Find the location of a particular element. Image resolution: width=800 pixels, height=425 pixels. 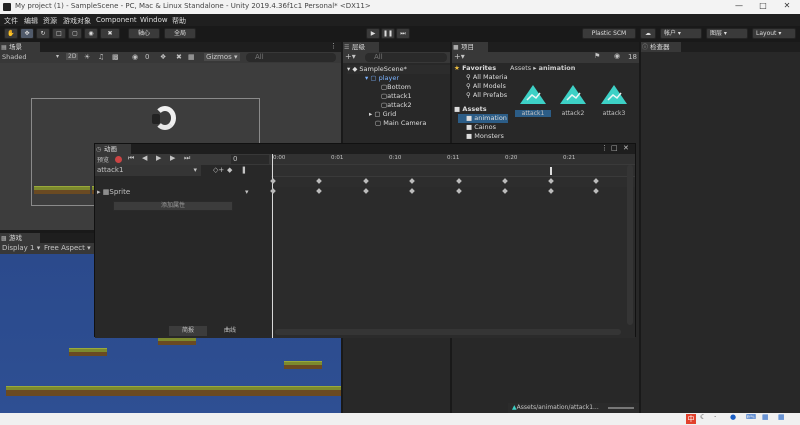

minimize-button: — is located at coordinates (739, 6).